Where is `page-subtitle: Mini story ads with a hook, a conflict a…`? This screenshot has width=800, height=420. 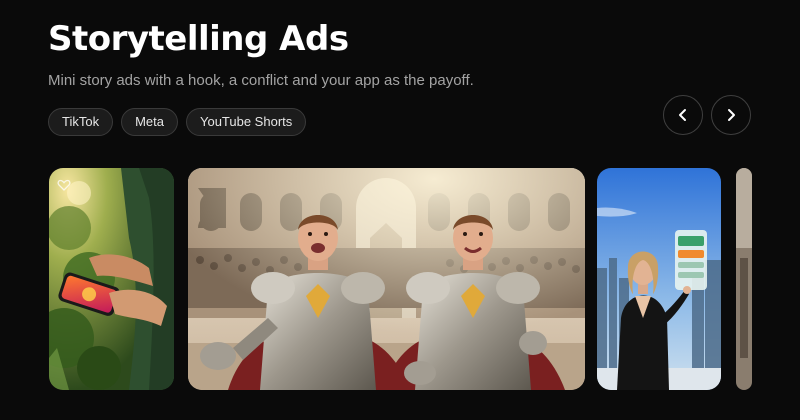
page-subtitle: Mini story ads with a hook, a conflict a… is located at coordinates (261, 80).